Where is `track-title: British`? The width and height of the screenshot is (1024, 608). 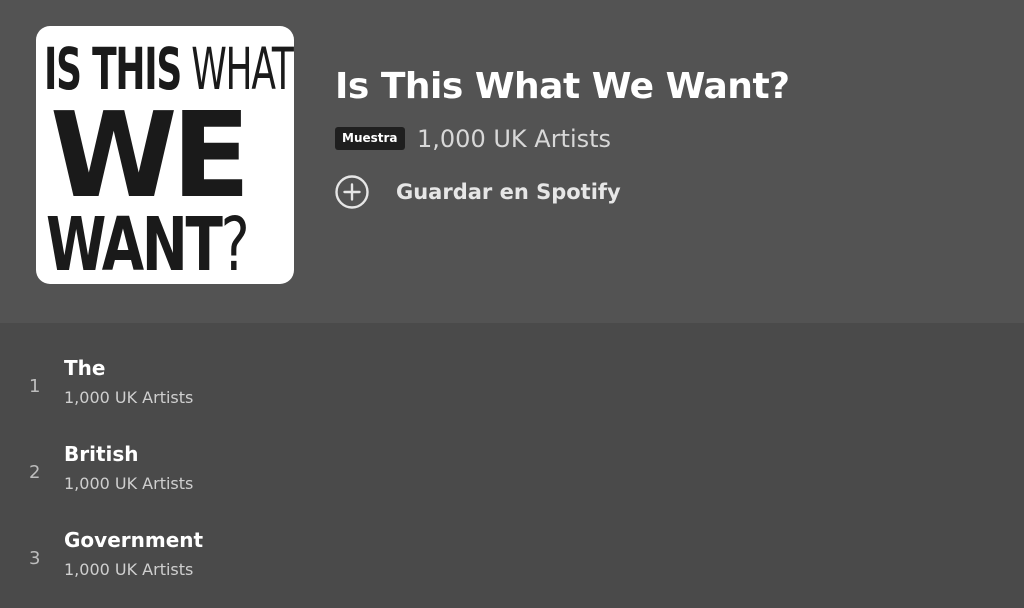 track-title: British is located at coordinates (101, 454).